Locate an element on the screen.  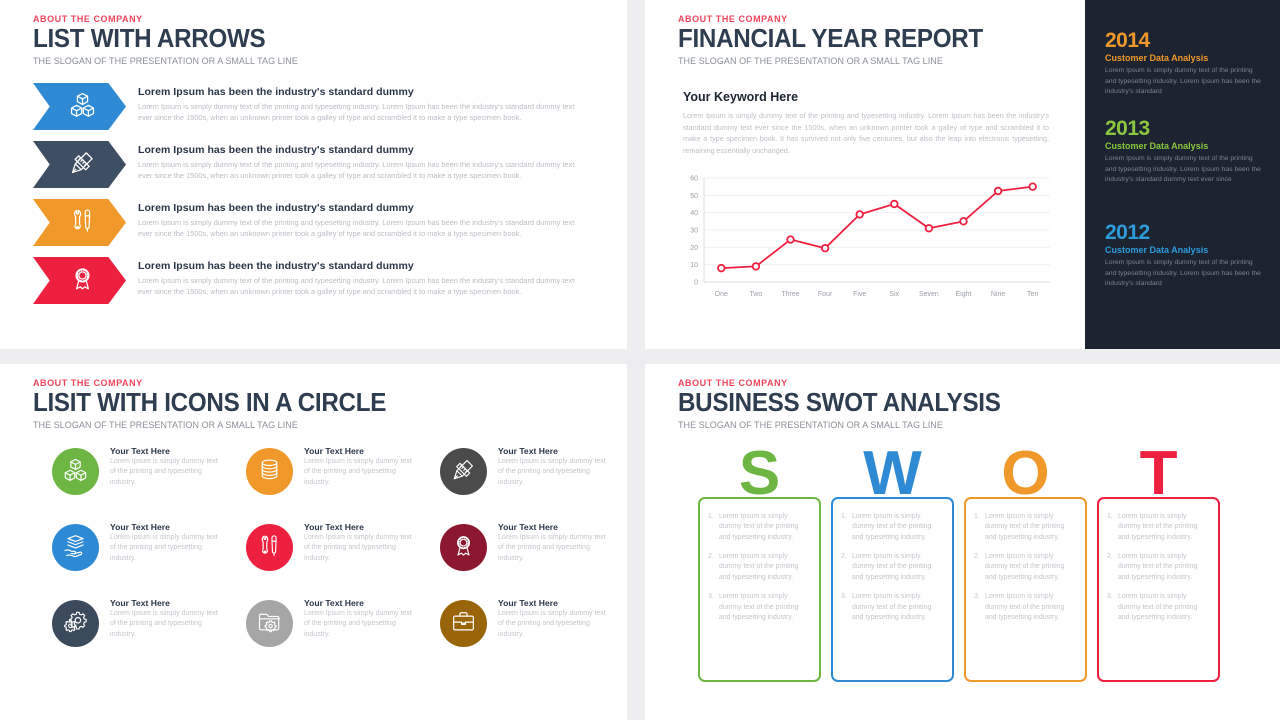
pencil-ruler-icon is located at coordinates (463, 472).